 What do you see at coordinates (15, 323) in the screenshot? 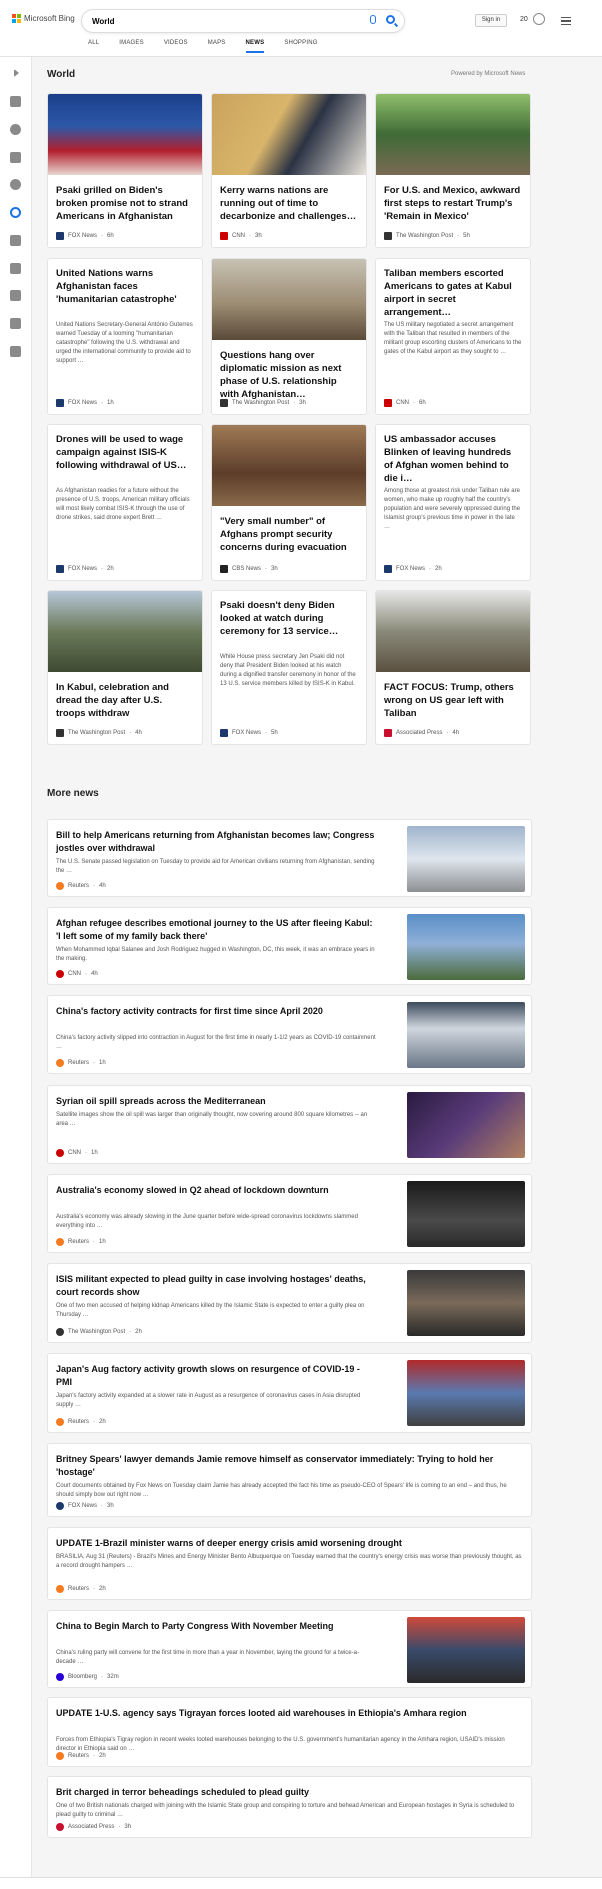
I see `bank-icon` at bounding box center [15, 323].